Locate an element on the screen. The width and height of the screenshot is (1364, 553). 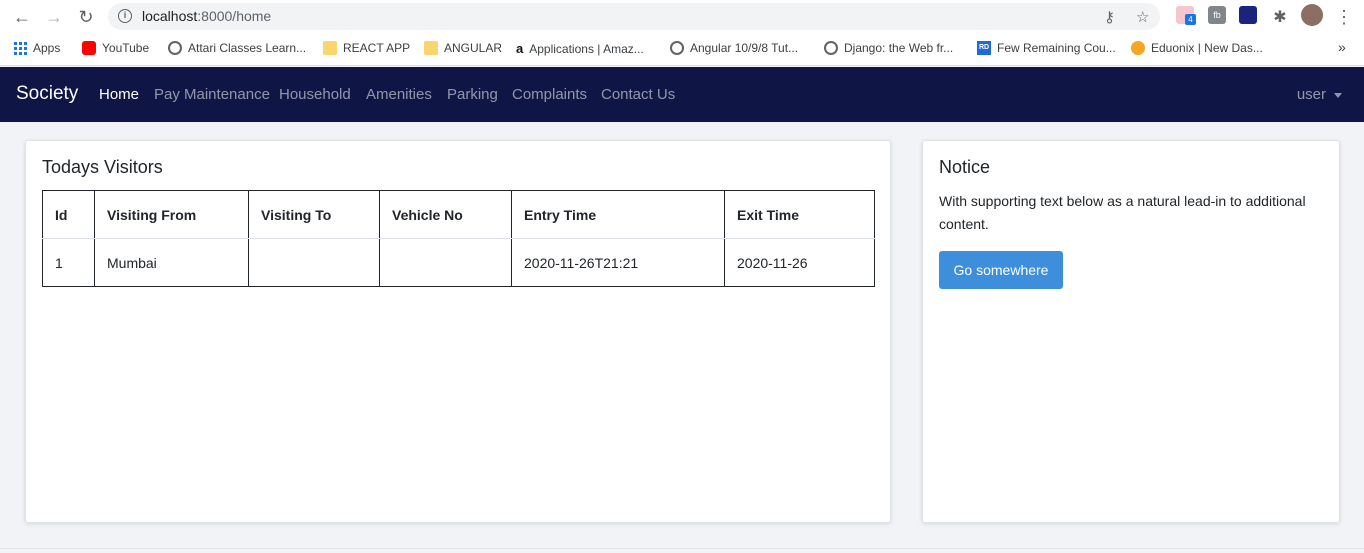
table-cell: 2020-11-26 is located at coordinates (799, 262).